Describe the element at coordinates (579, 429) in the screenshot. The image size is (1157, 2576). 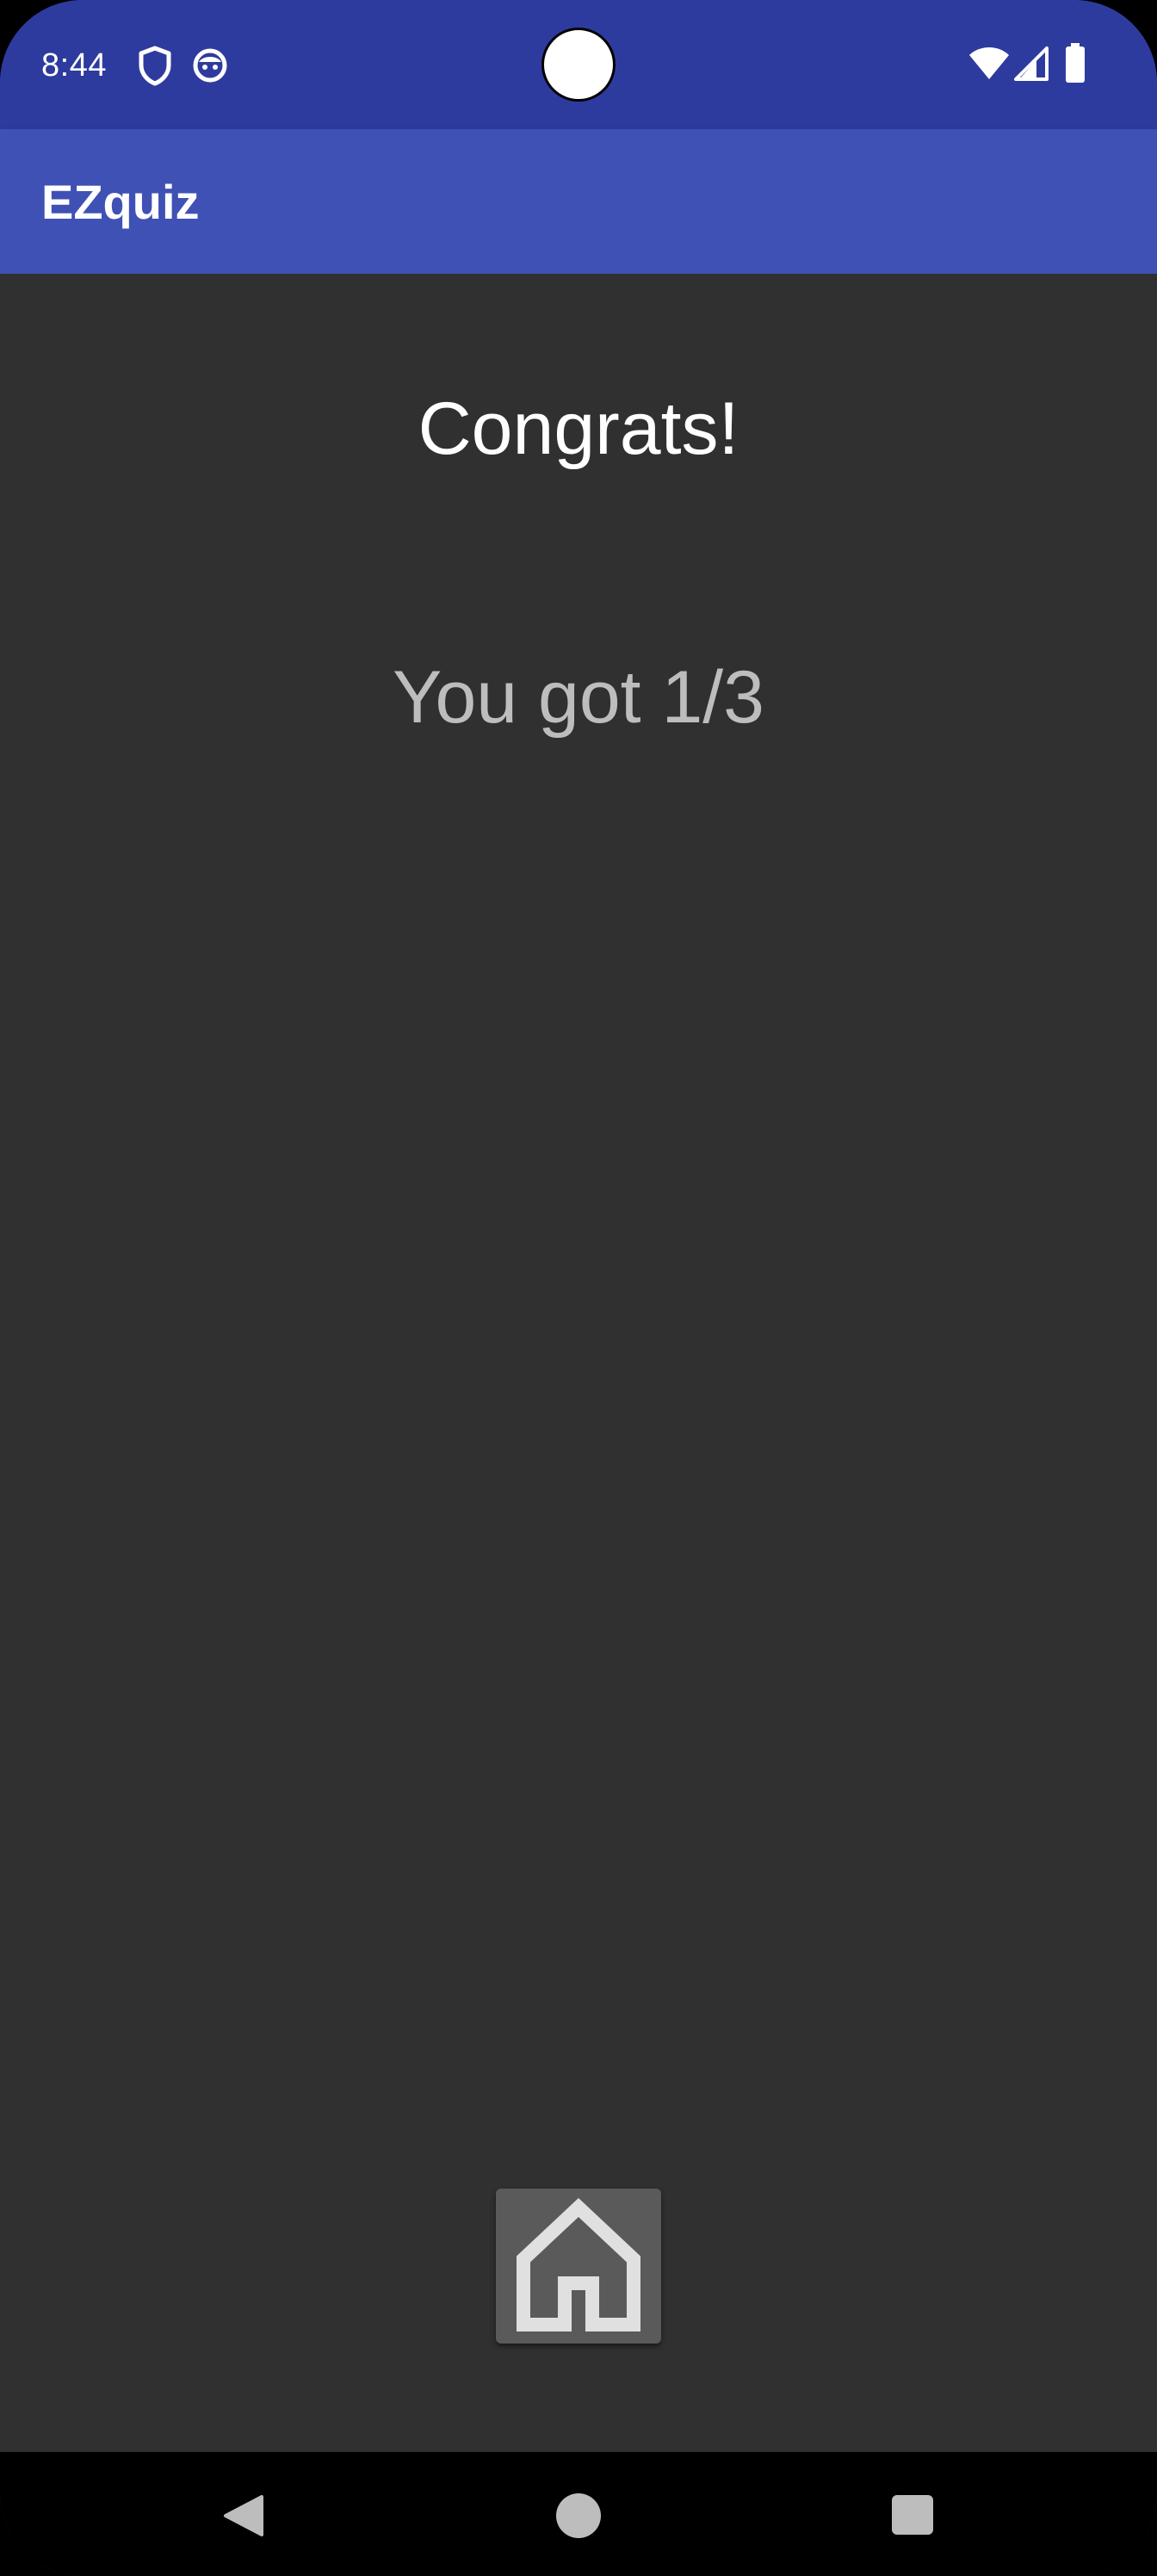
I see `congrats-heading: Congrats!` at that location.